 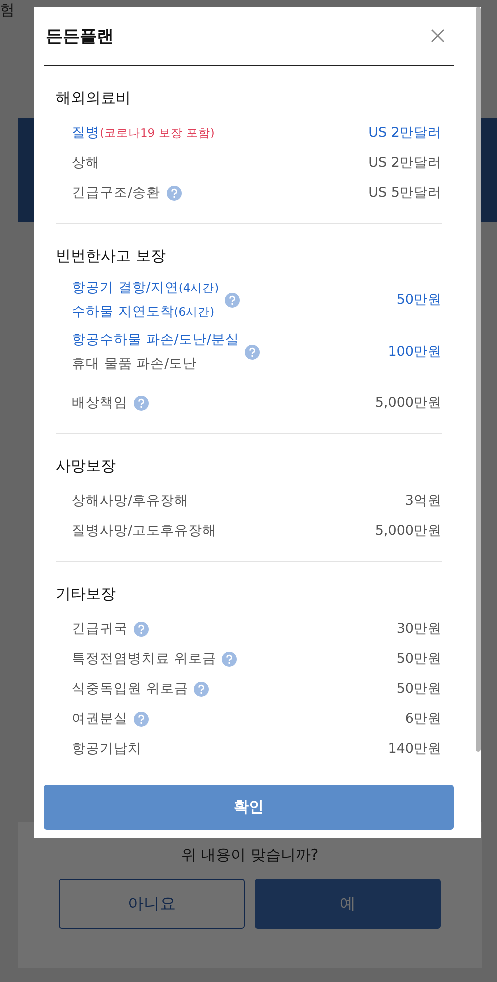 What do you see at coordinates (116, 193) in the screenshot?
I see `coverage-label: 긴급구조/송환` at bounding box center [116, 193].